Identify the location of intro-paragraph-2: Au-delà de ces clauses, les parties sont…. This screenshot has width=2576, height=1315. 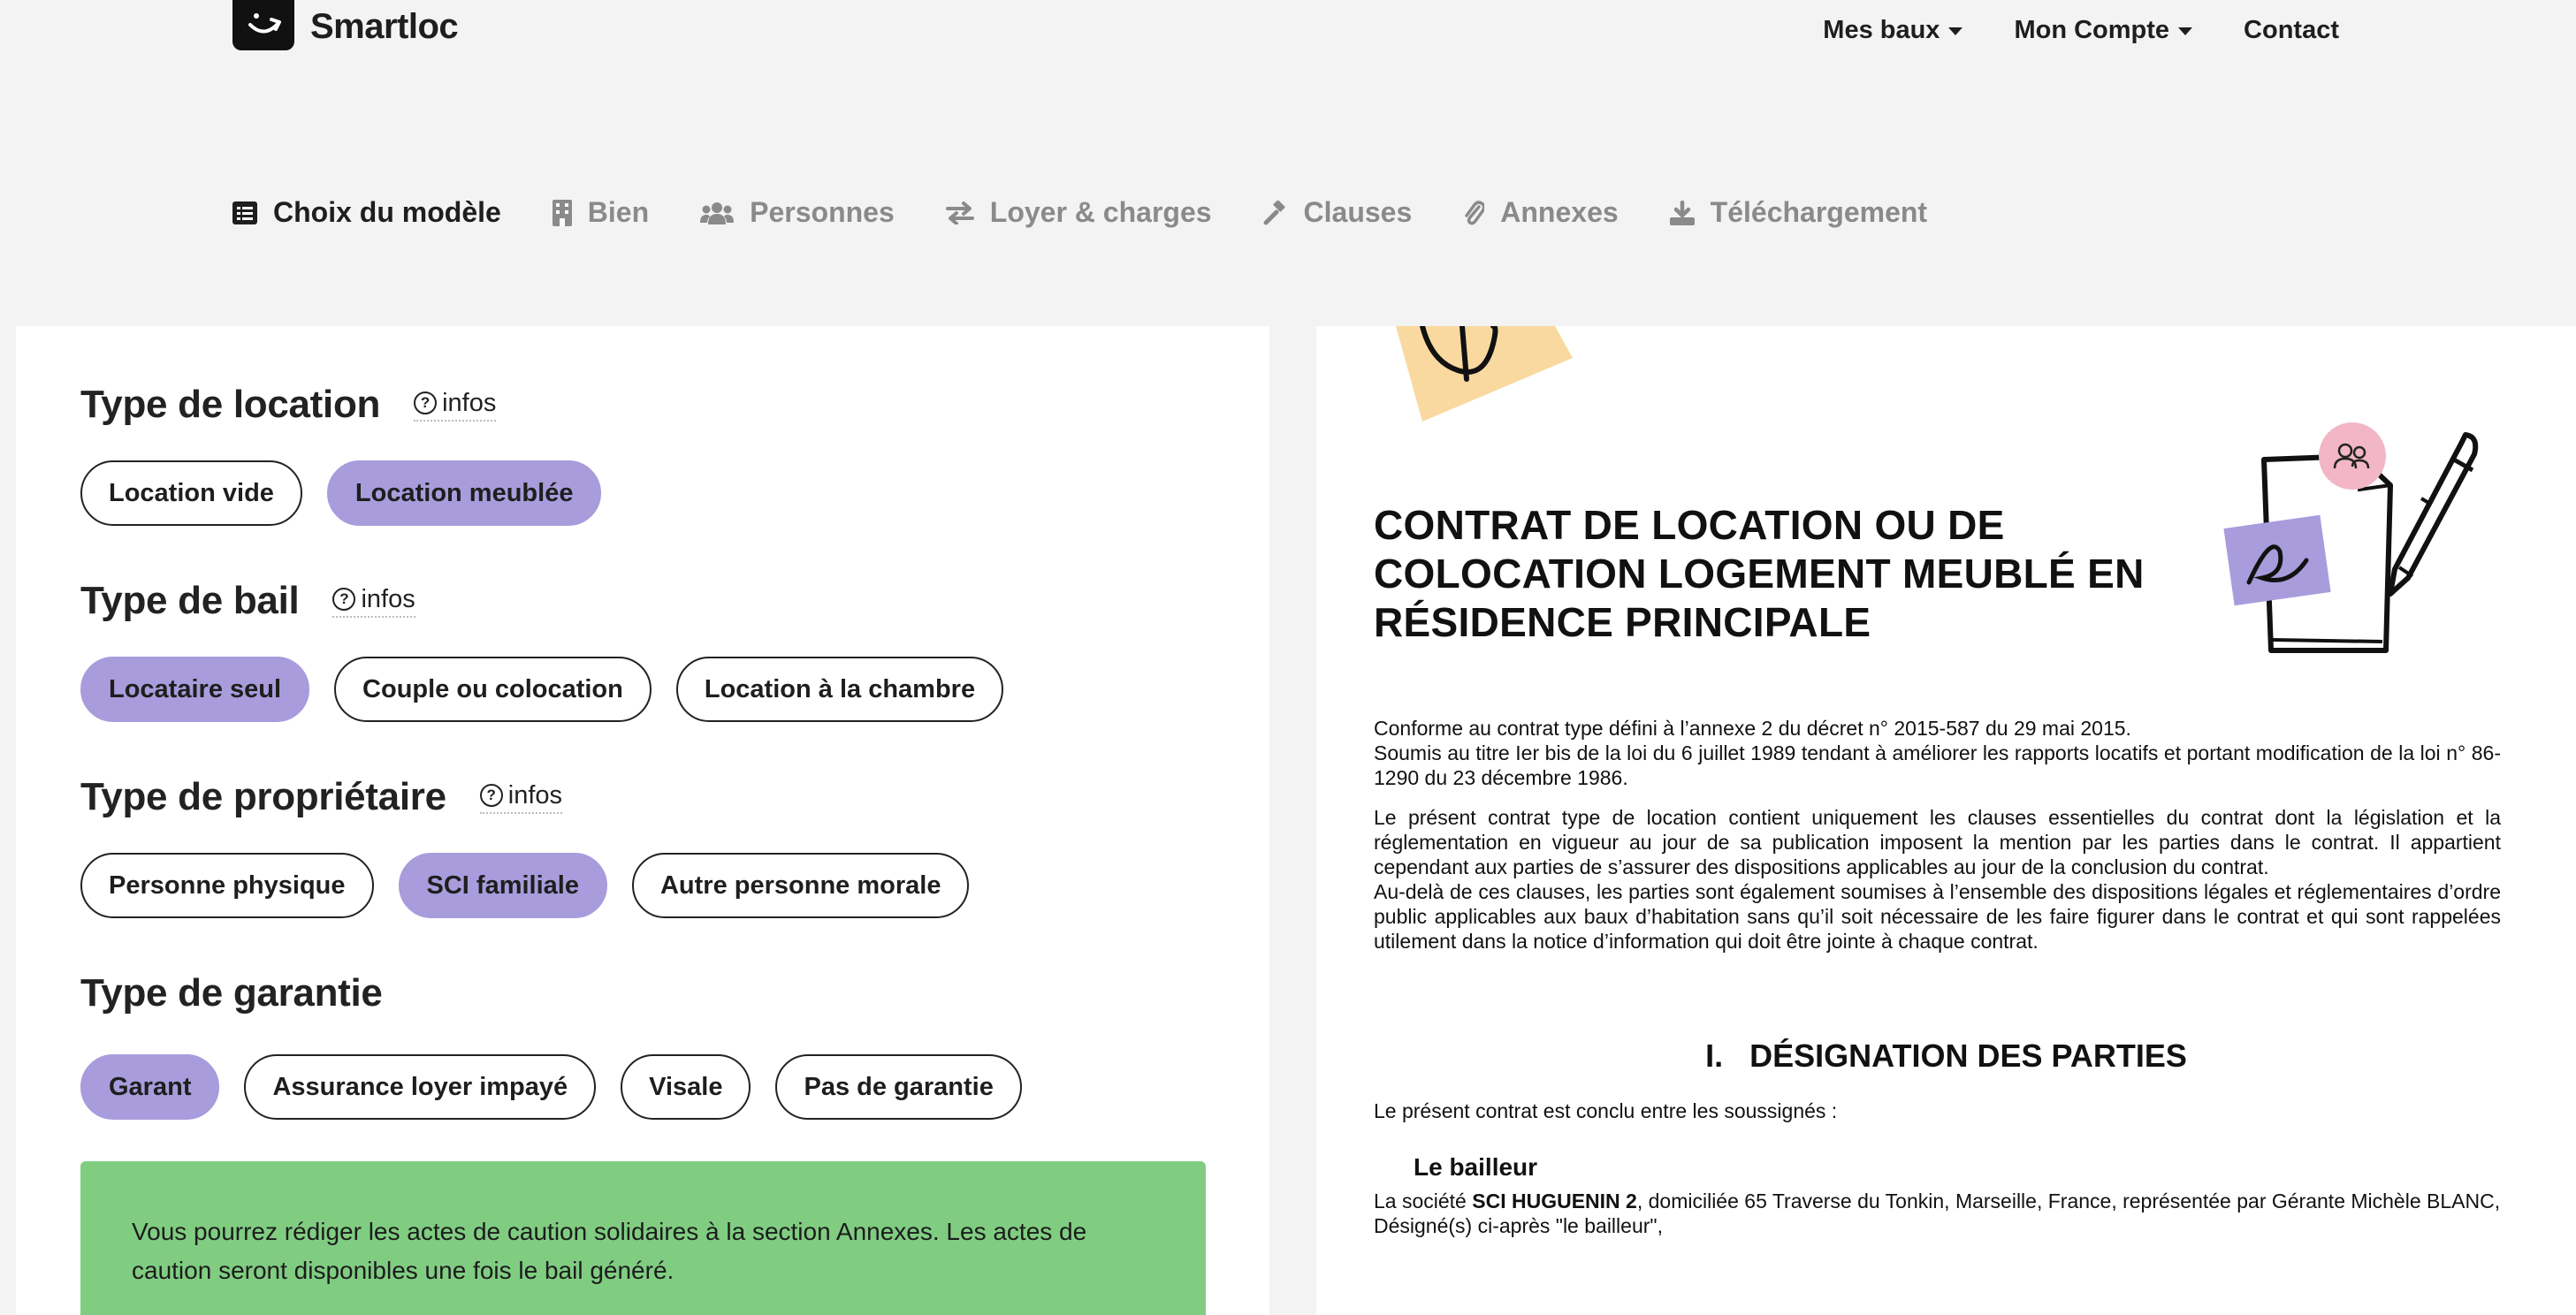
(1937, 917).